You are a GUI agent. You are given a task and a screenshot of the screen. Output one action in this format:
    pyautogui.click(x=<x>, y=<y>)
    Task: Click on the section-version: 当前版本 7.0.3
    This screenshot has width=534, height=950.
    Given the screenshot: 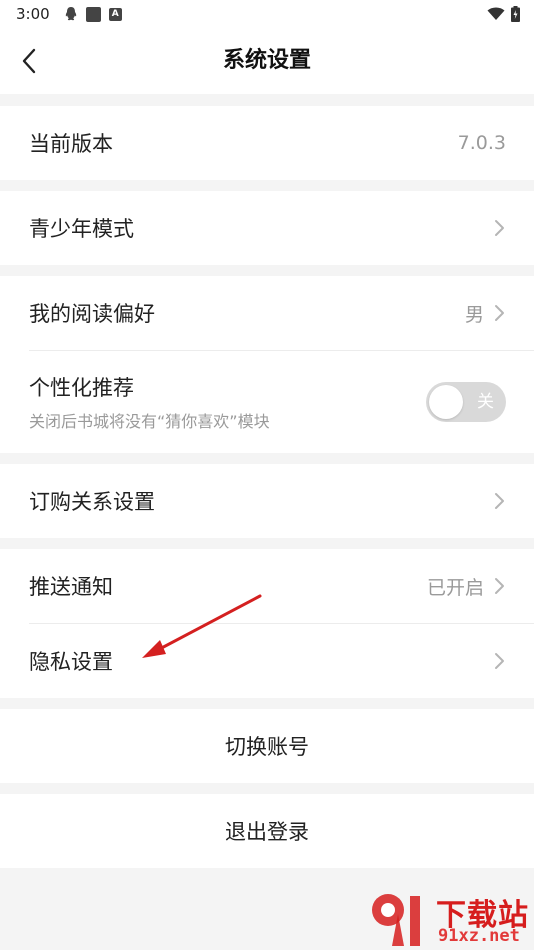 What is the action you would take?
    pyautogui.click(x=267, y=143)
    